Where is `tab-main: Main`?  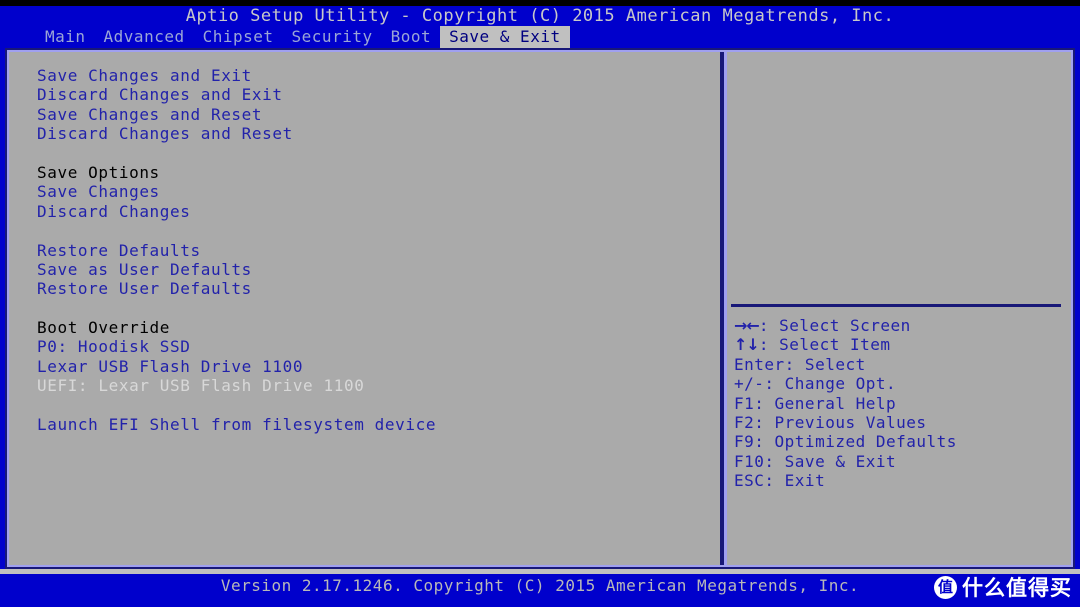
tab-main: Main is located at coordinates (65, 37).